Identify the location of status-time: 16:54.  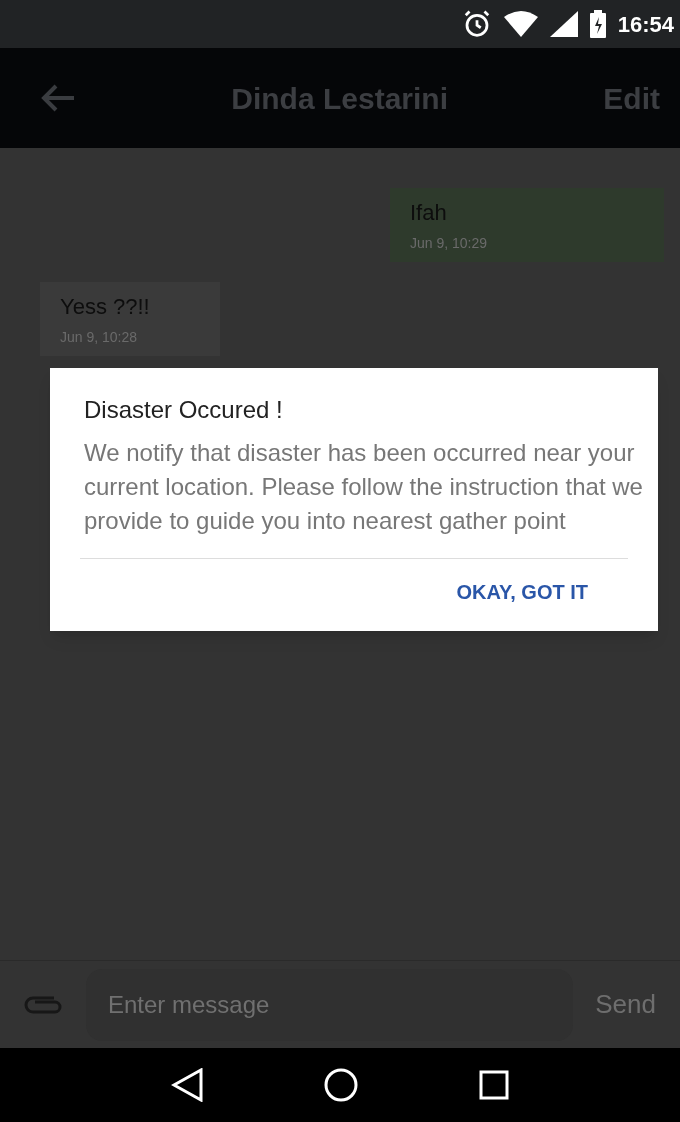
(645, 24).